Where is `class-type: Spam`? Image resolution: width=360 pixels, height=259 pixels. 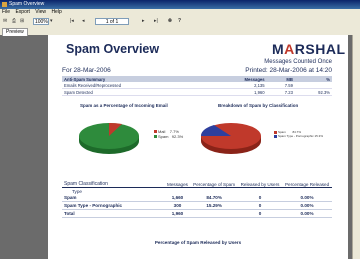
class-type: Spam is located at coordinates (113, 198).